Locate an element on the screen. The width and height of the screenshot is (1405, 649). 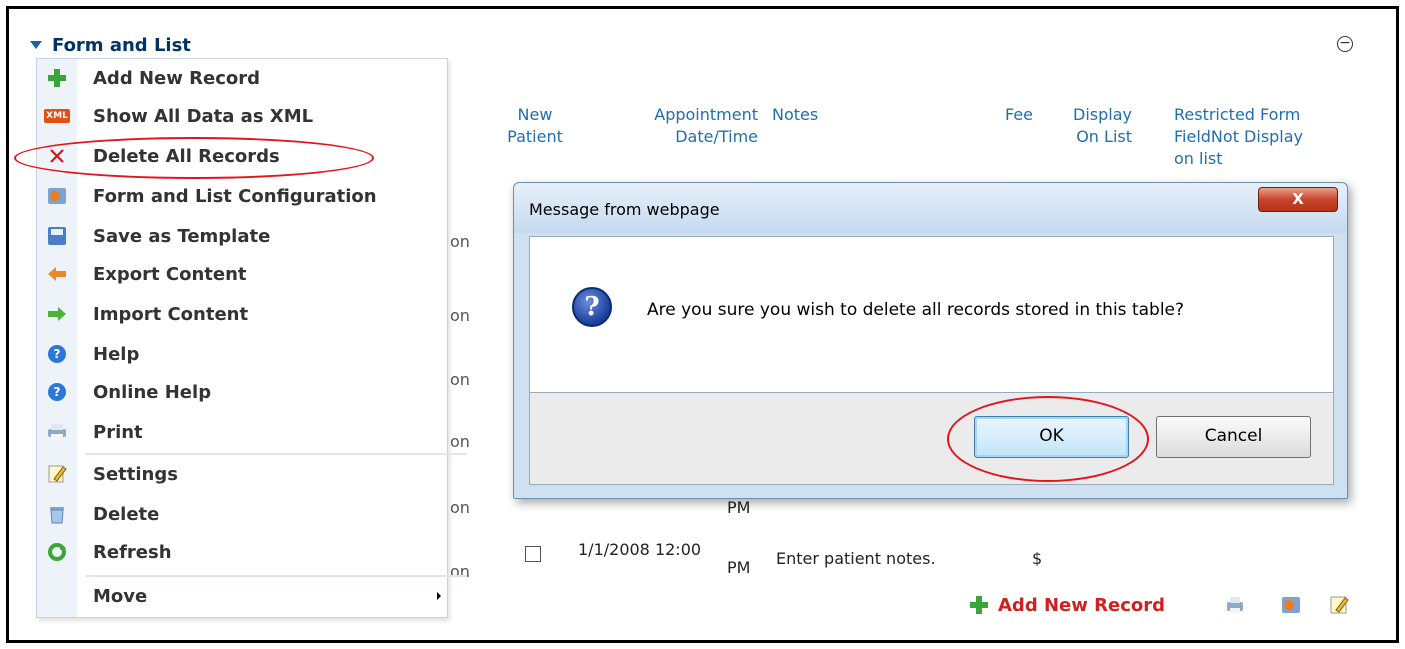
import-arrow-icon is located at coordinates (57, 314).